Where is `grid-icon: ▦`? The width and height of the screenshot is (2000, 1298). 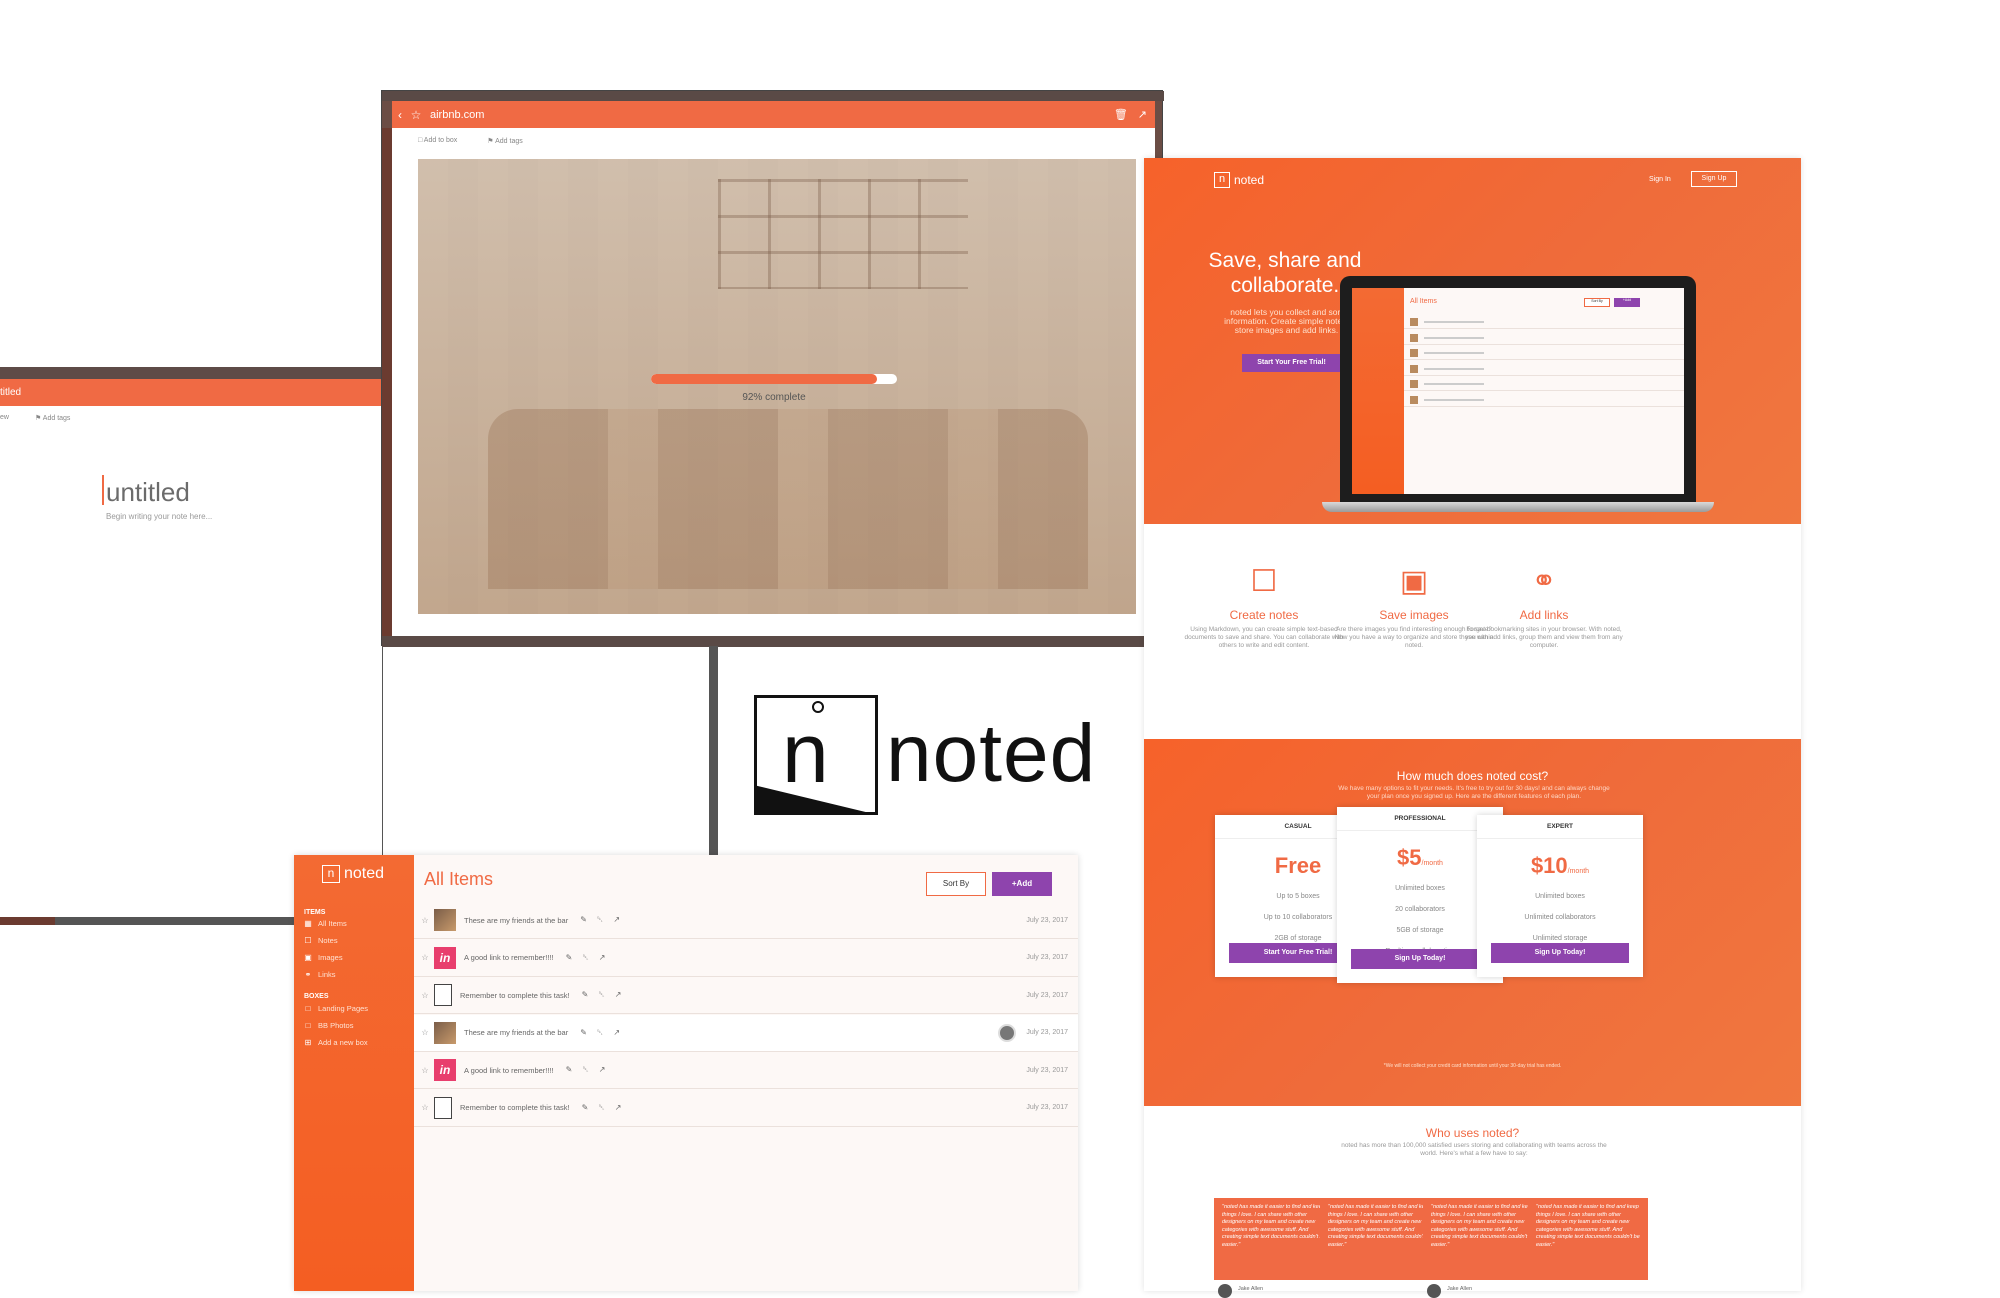 grid-icon: ▦ is located at coordinates (308, 923).